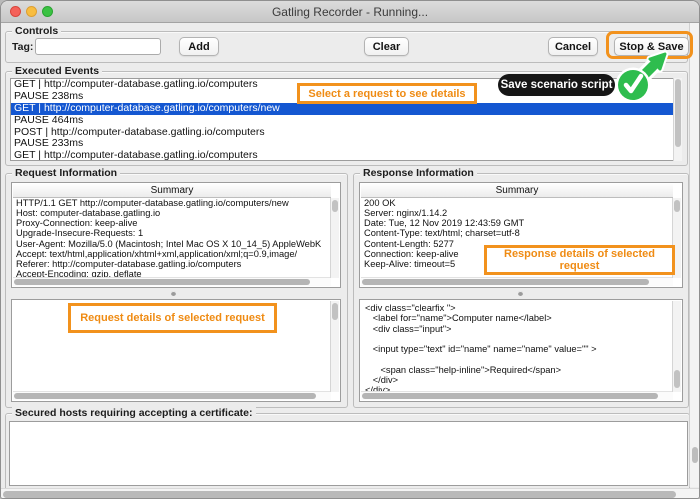 The image size is (700, 499). I want to click on request-body-vscrollbar, so click(334, 346).